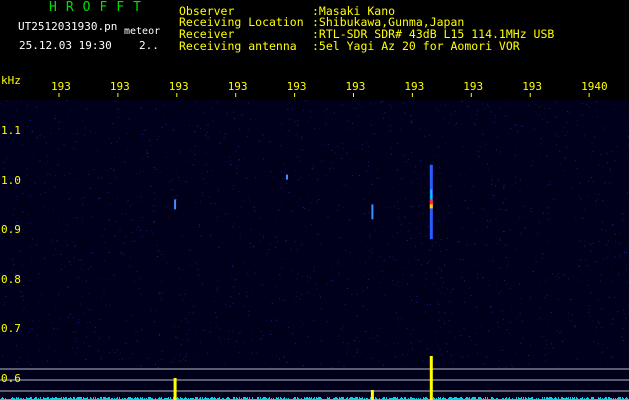 The height and width of the screenshot is (400, 629). I want to click on echo-peak-yellow, so click(431, 206).